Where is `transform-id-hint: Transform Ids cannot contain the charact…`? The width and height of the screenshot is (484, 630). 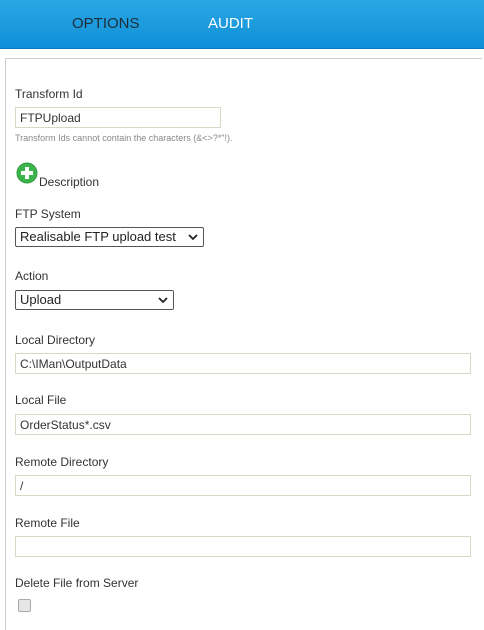 transform-id-hint: Transform Ids cannot contain the charact… is located at coordinates (124, 138).